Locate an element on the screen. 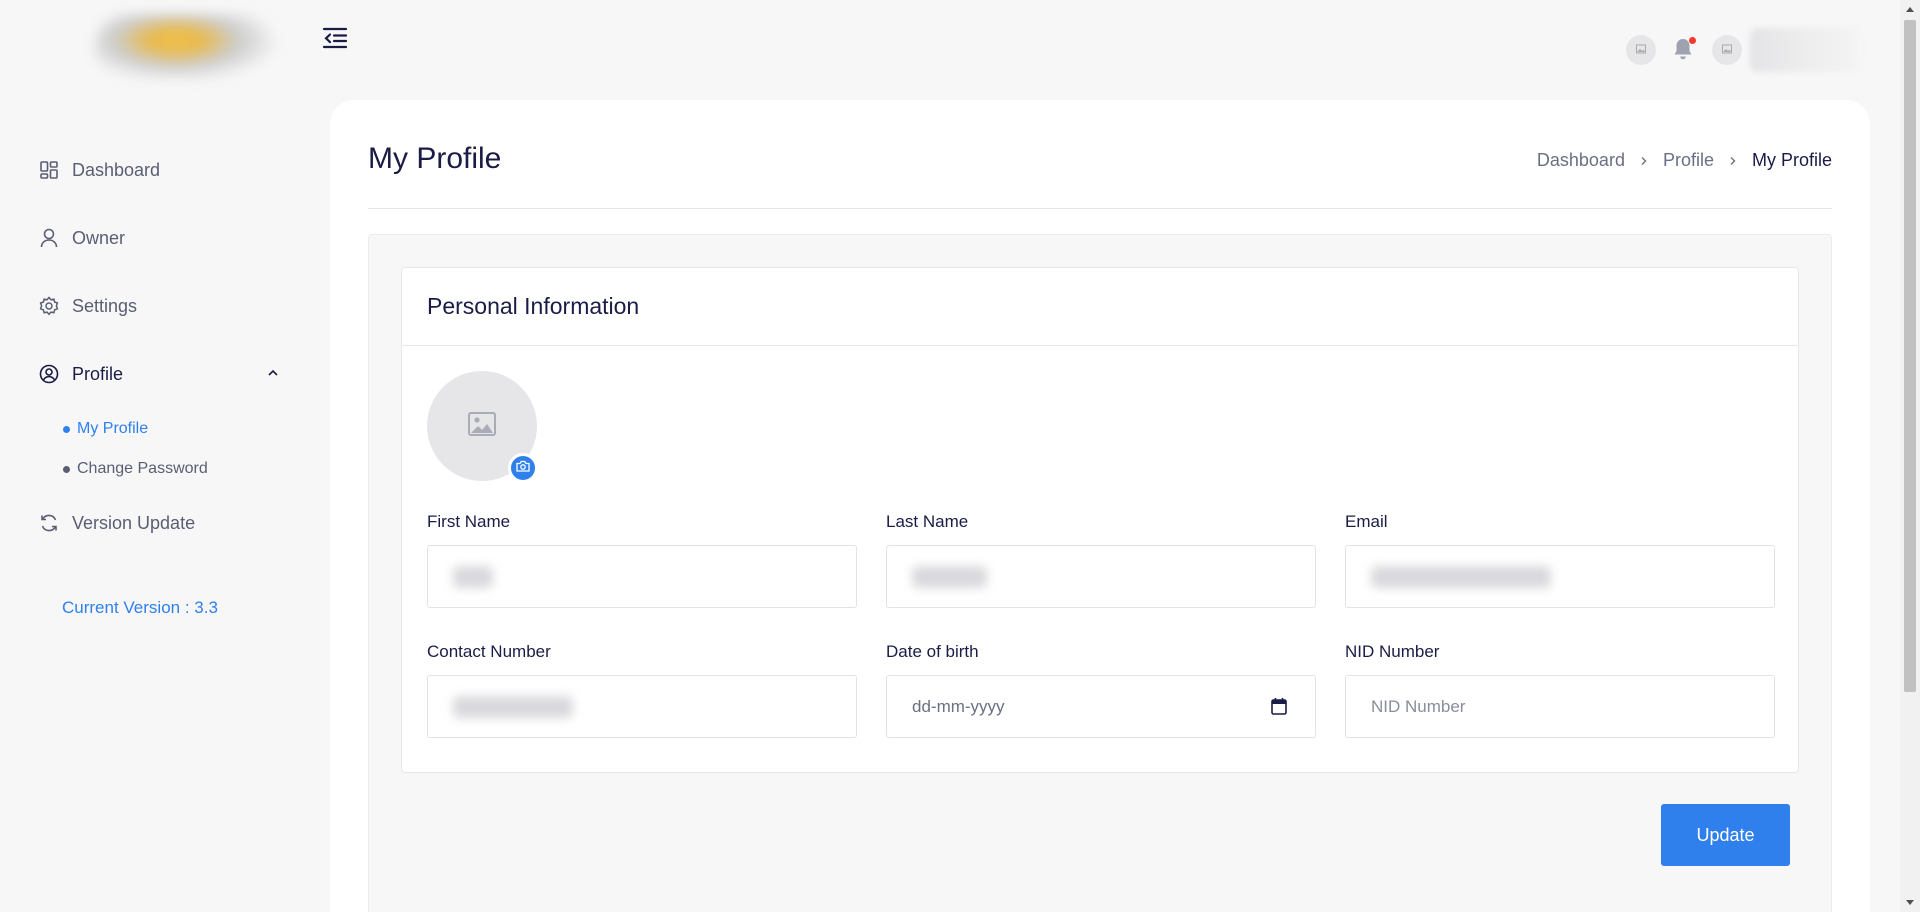 The height and width of the screenshot is (912, 1920). sidebar-item-settings: Settings is located at coordinates (158, 306).